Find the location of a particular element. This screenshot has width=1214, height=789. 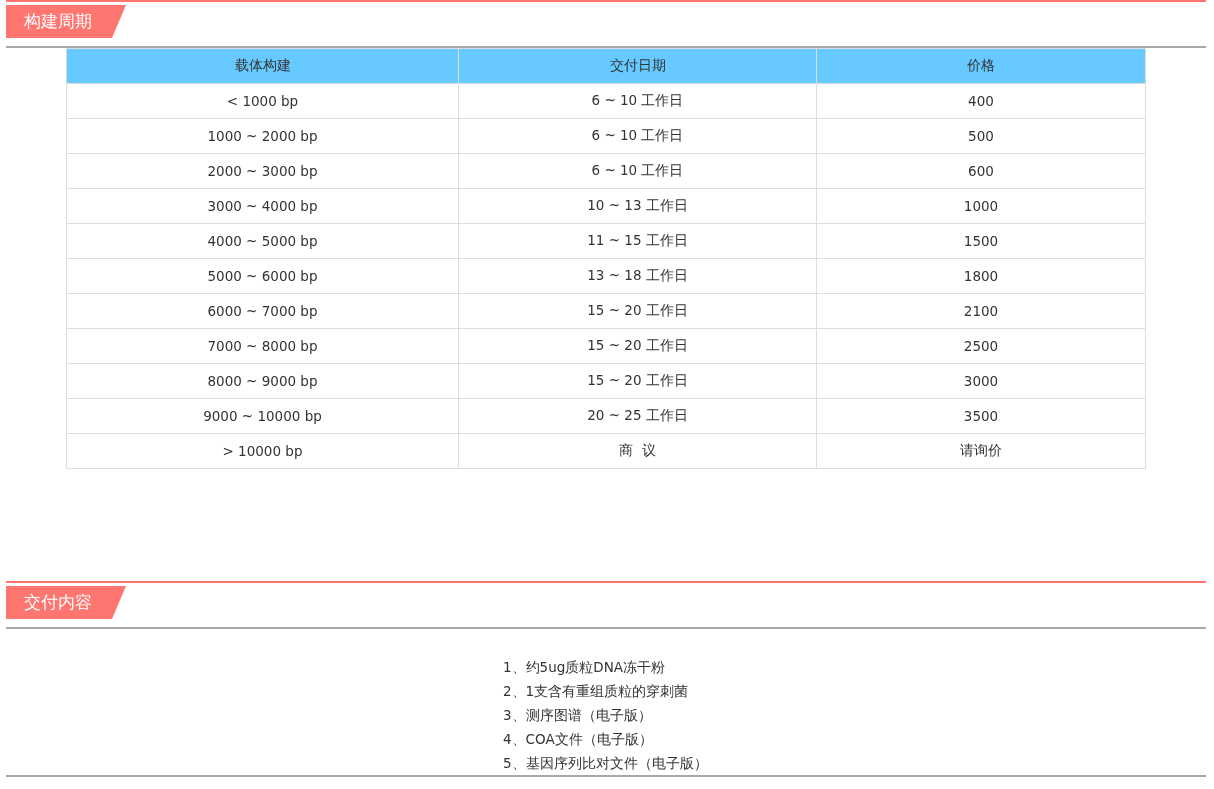

table-cell: 500 is located at coordinates (981, 136).